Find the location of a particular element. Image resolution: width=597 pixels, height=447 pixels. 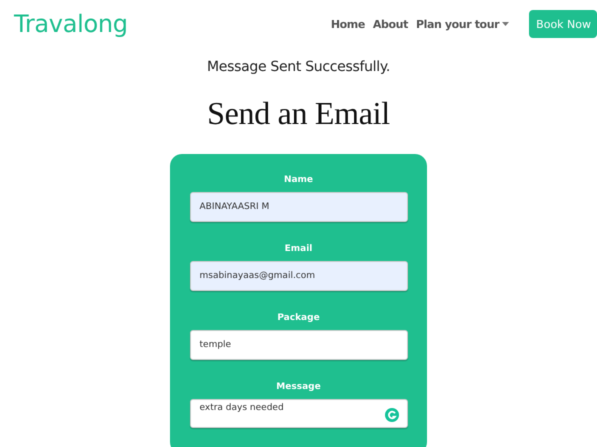

input-field: ABINAYAASRI M is located at coordinates (299, 207).